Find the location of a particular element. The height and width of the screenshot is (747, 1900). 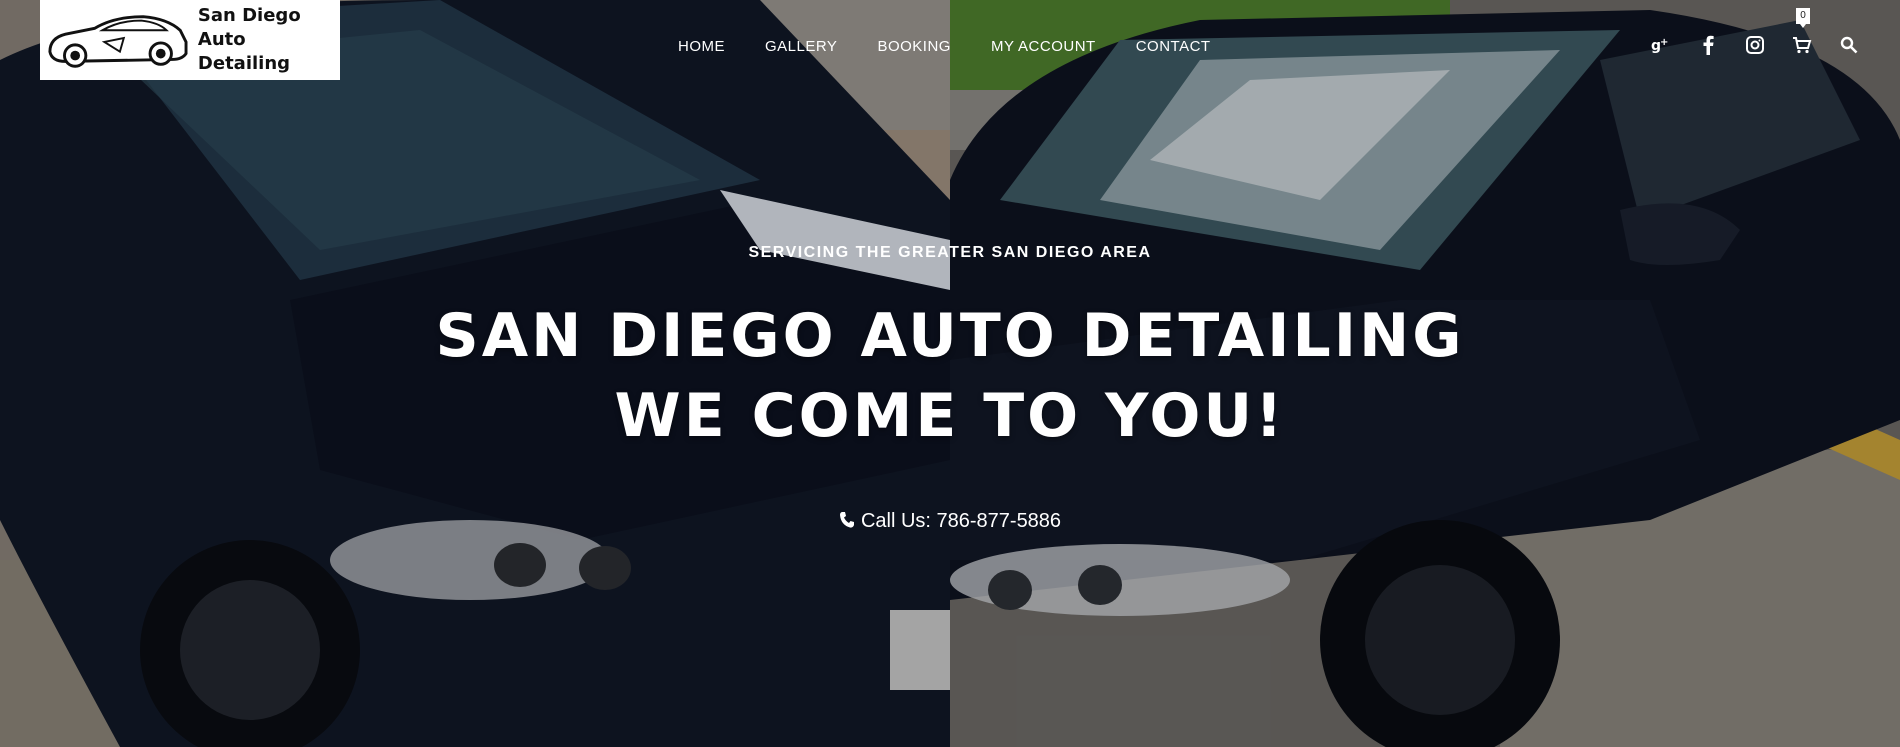

instagram-icon is located at coordinates (1755, 45).